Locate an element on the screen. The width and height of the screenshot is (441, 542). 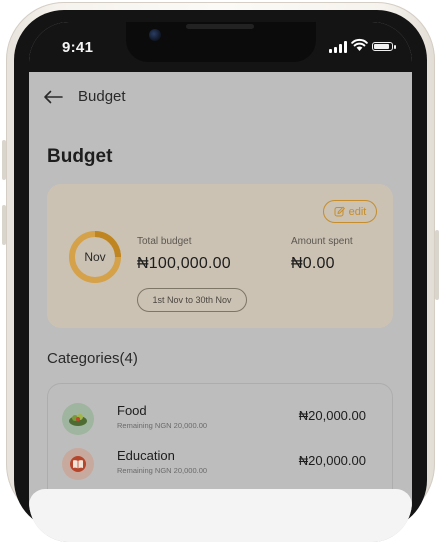
month-label: Nov is located at coordinates (95, 257).